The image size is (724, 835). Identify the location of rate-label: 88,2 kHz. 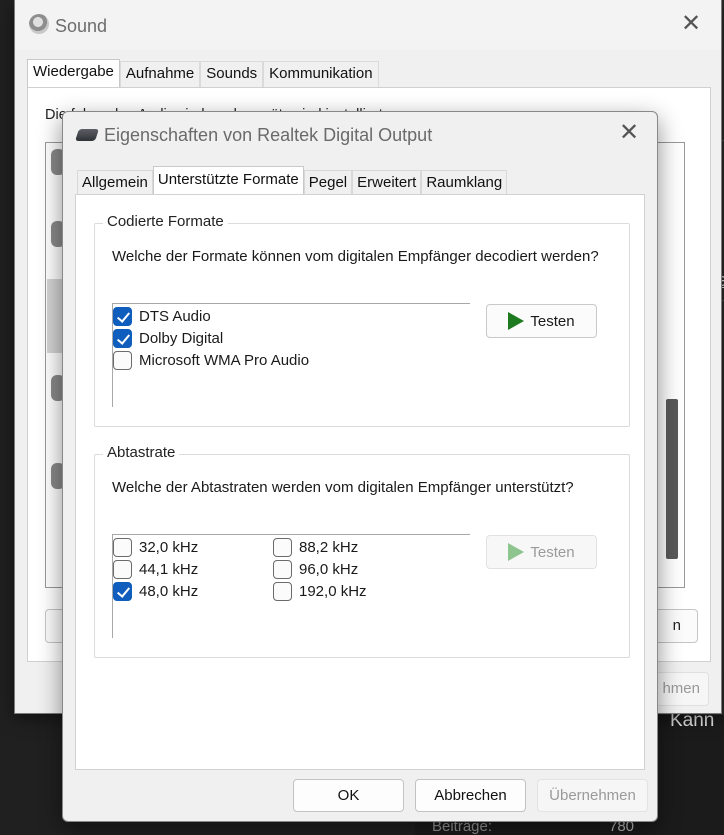
(329, 547).